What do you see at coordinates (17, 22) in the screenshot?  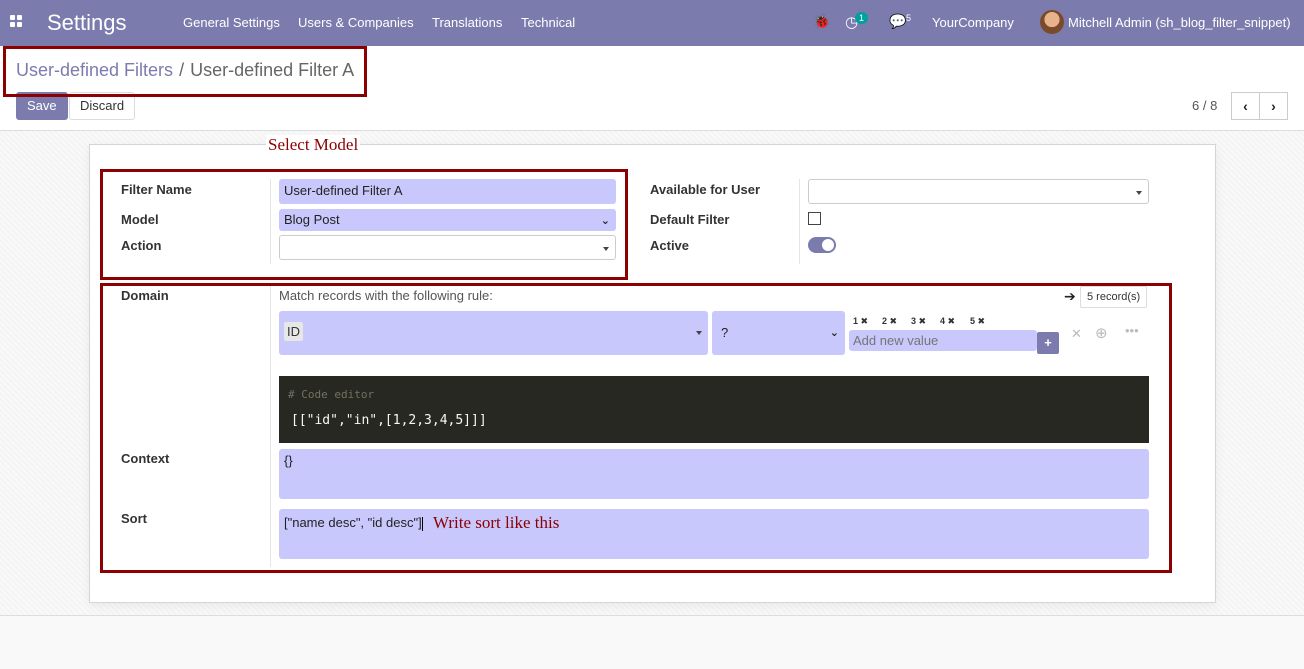 I see `apps-menu-icon` at bounding box center [17, 22].